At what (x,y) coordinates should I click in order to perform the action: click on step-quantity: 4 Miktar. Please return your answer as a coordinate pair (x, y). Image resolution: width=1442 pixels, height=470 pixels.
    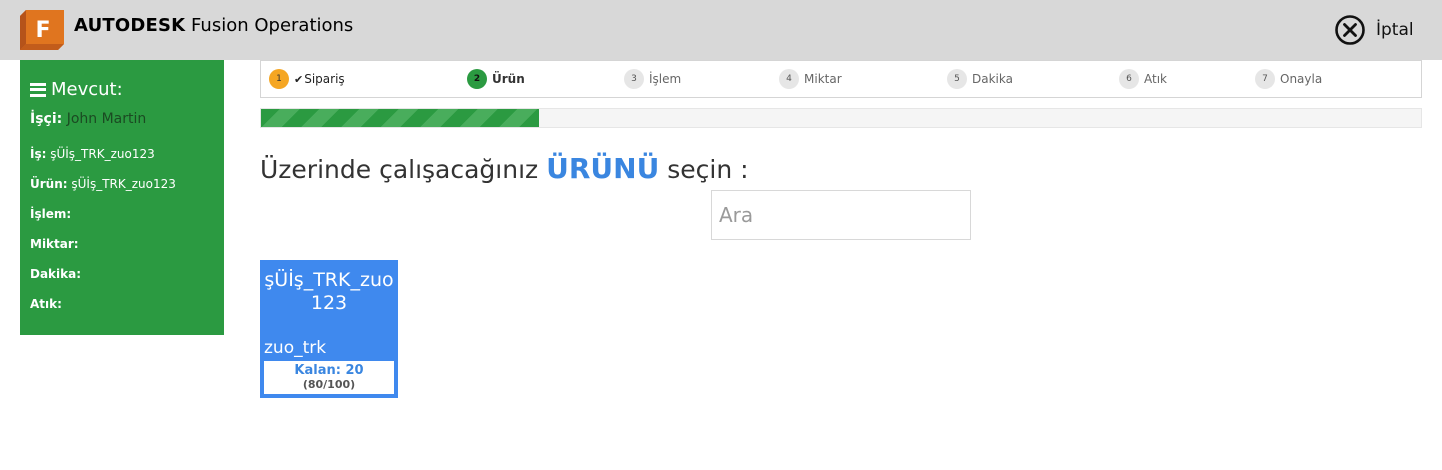
    Looking at the image, I should click on (810, 79).